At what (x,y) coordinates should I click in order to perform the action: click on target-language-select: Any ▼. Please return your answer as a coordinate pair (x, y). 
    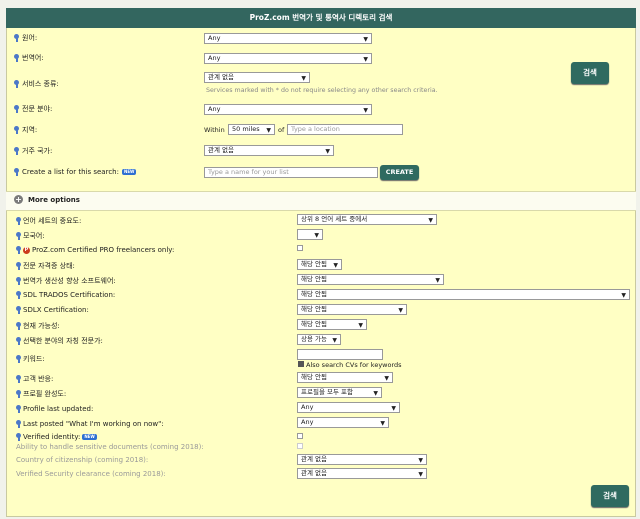
    Looking at the image, I should click on (288, 58).